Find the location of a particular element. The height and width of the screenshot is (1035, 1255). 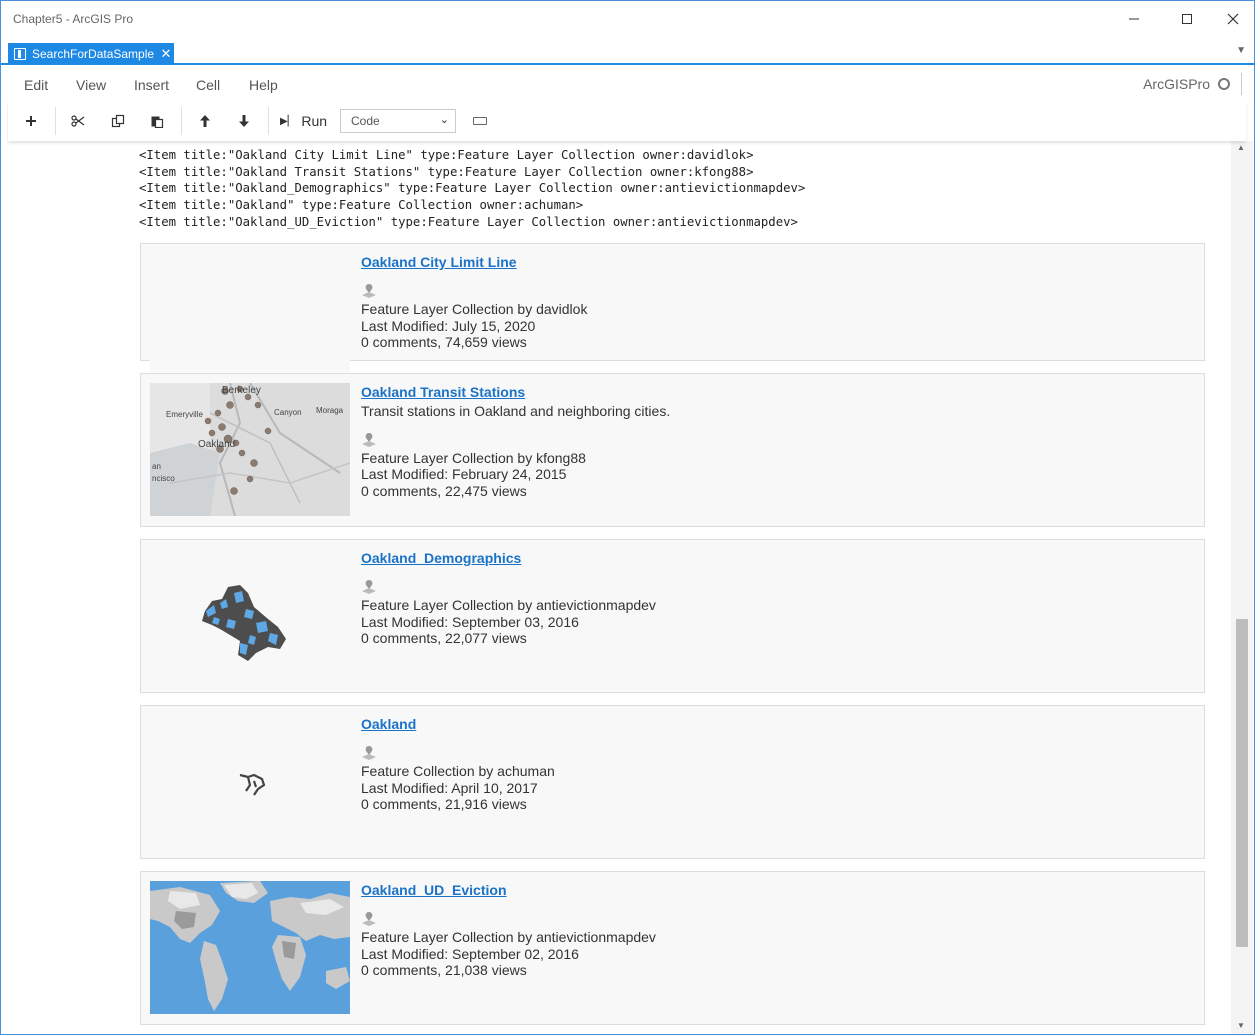

tab-list-chevron-icon: ▼ is located at coordinates (1241, 50).